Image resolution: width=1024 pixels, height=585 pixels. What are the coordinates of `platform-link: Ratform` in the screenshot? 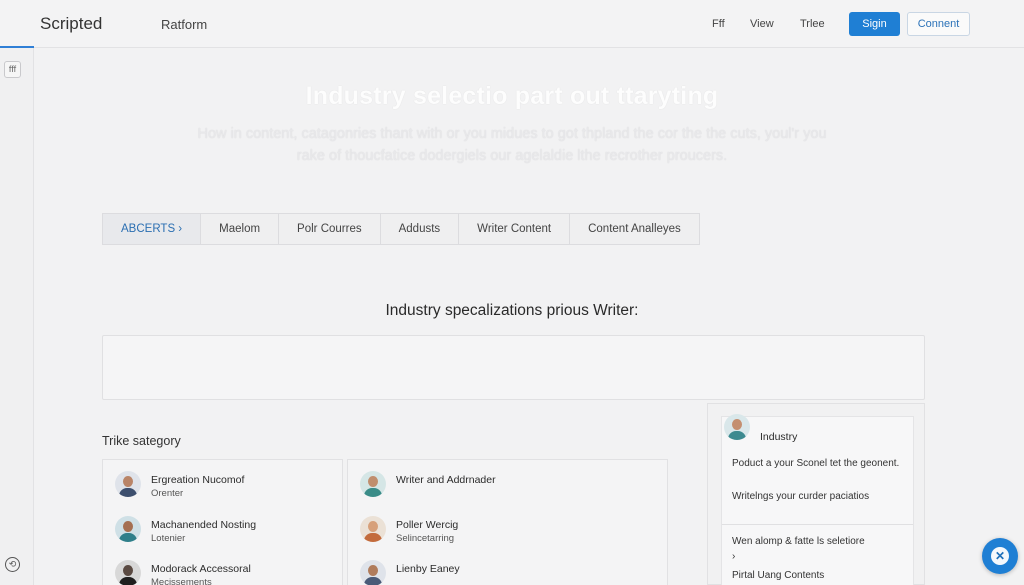 It's located at (184, 24).